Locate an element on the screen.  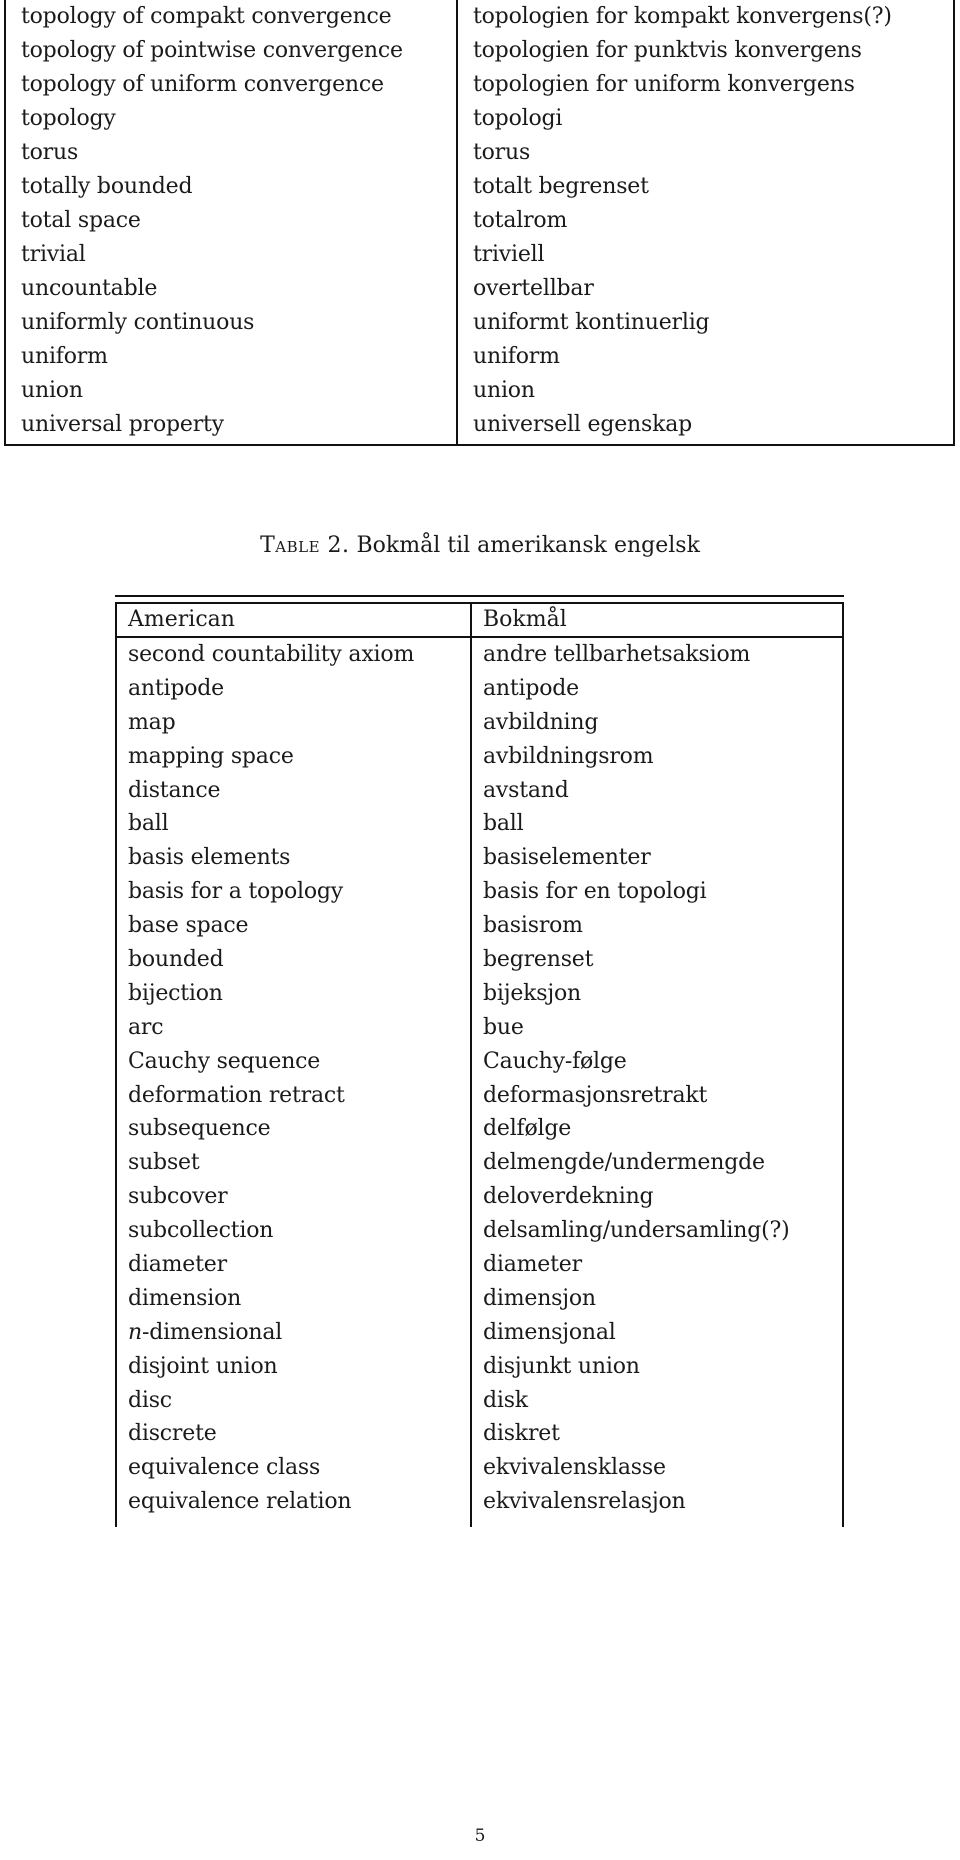
bokmal-term: deformasjonsretrakt is located at coordinates (595, 1095).